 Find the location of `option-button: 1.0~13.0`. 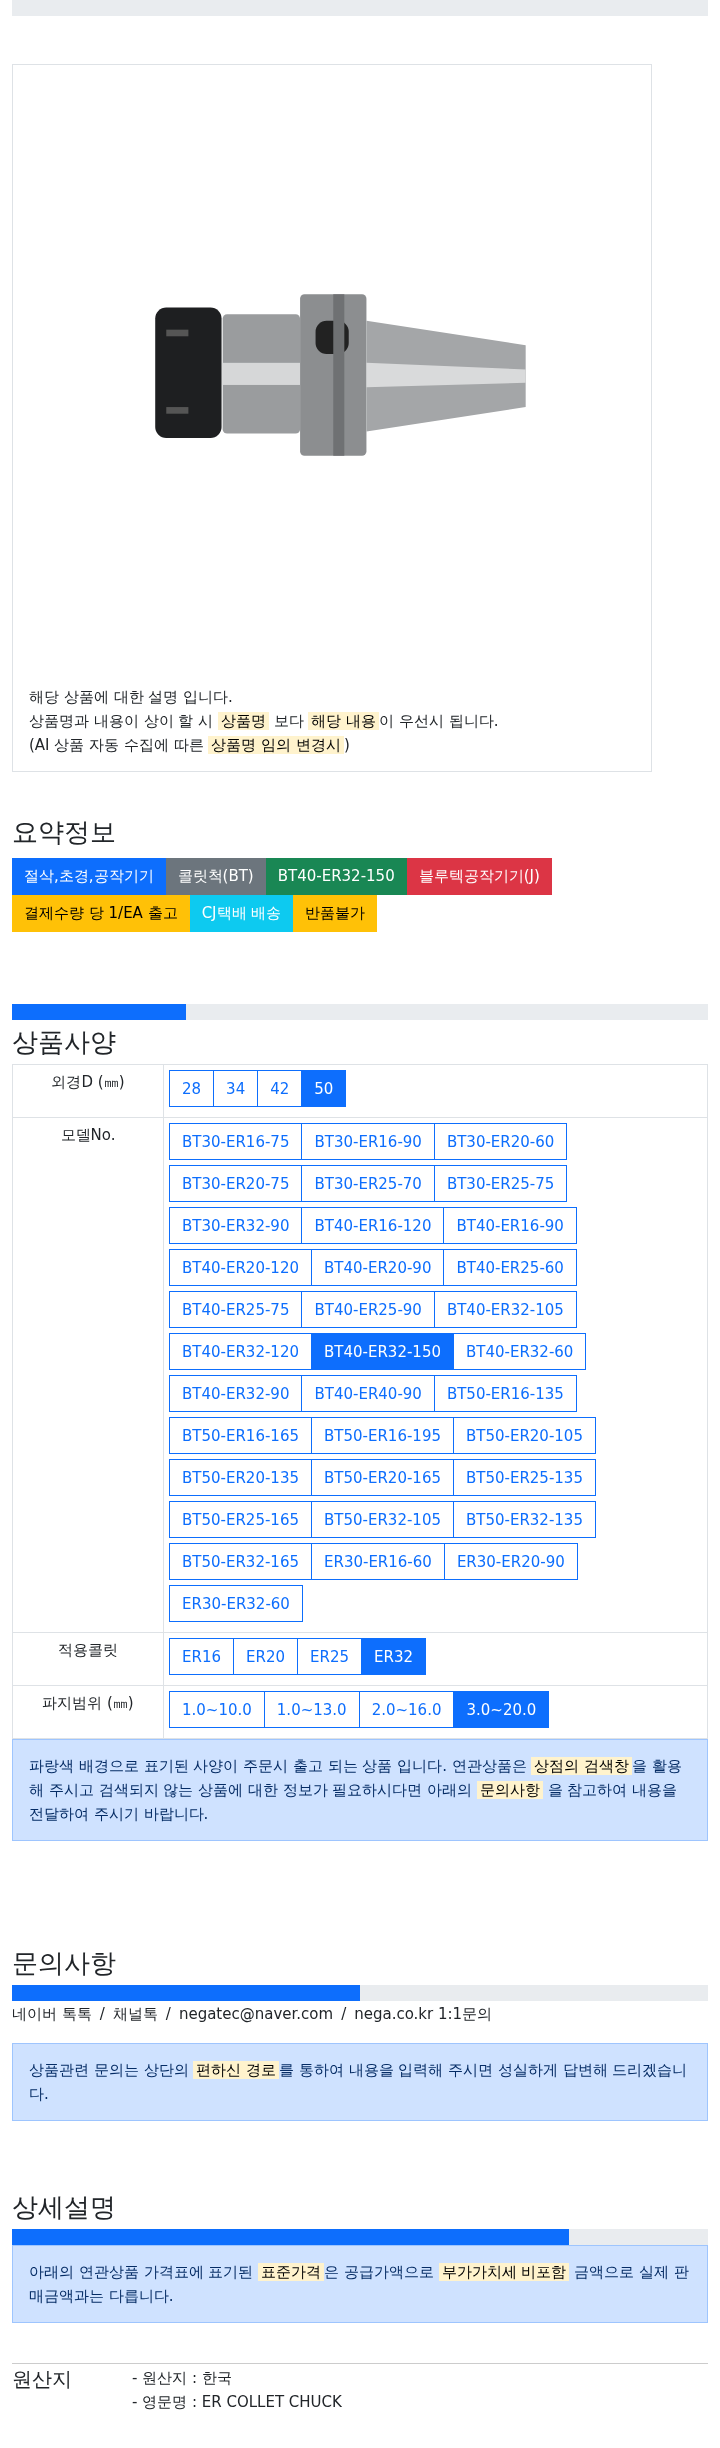

option-button: 1.0~13.0 is located at coordinates (311, 1709).